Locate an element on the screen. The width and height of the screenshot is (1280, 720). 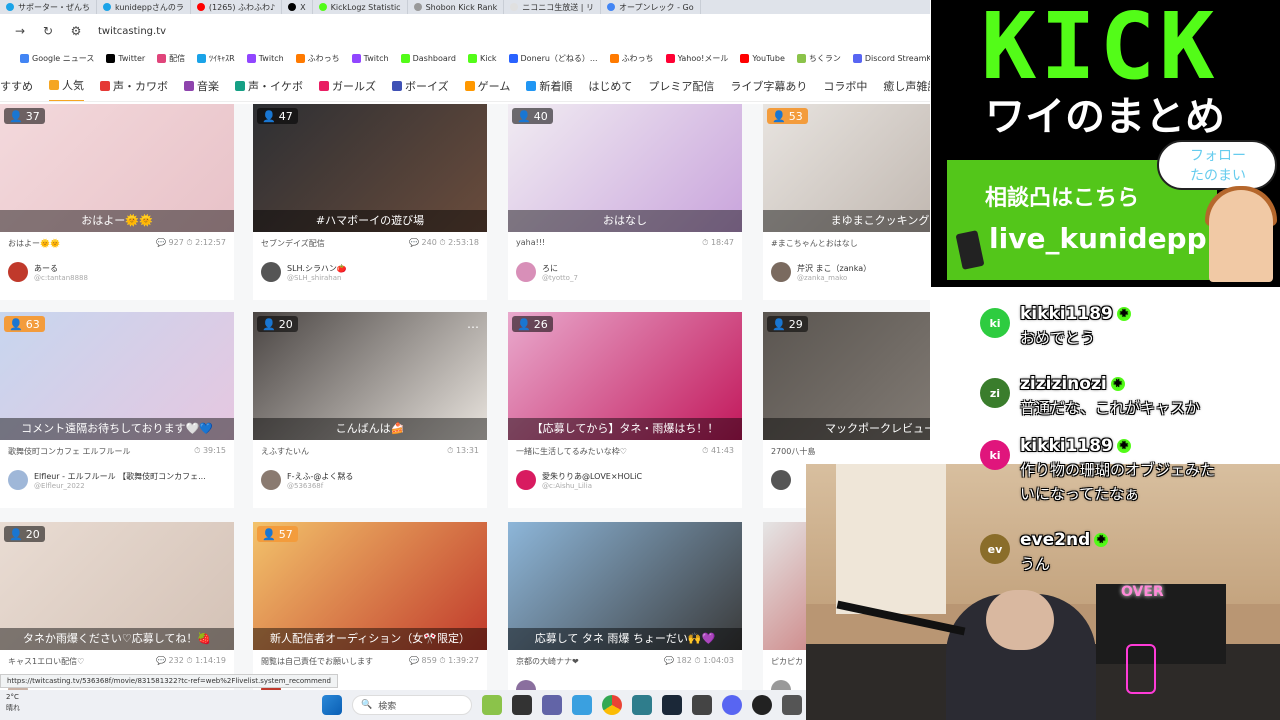
category-tab: 声・カワボ is located at coordinates (134, 85).